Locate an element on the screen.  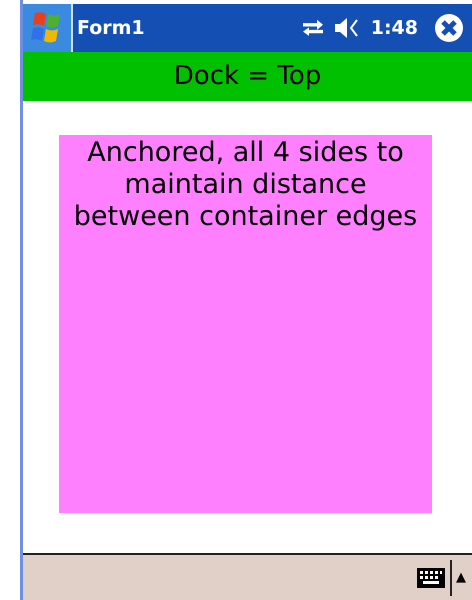
connectivity-icon is located at coordinates (312, 28).